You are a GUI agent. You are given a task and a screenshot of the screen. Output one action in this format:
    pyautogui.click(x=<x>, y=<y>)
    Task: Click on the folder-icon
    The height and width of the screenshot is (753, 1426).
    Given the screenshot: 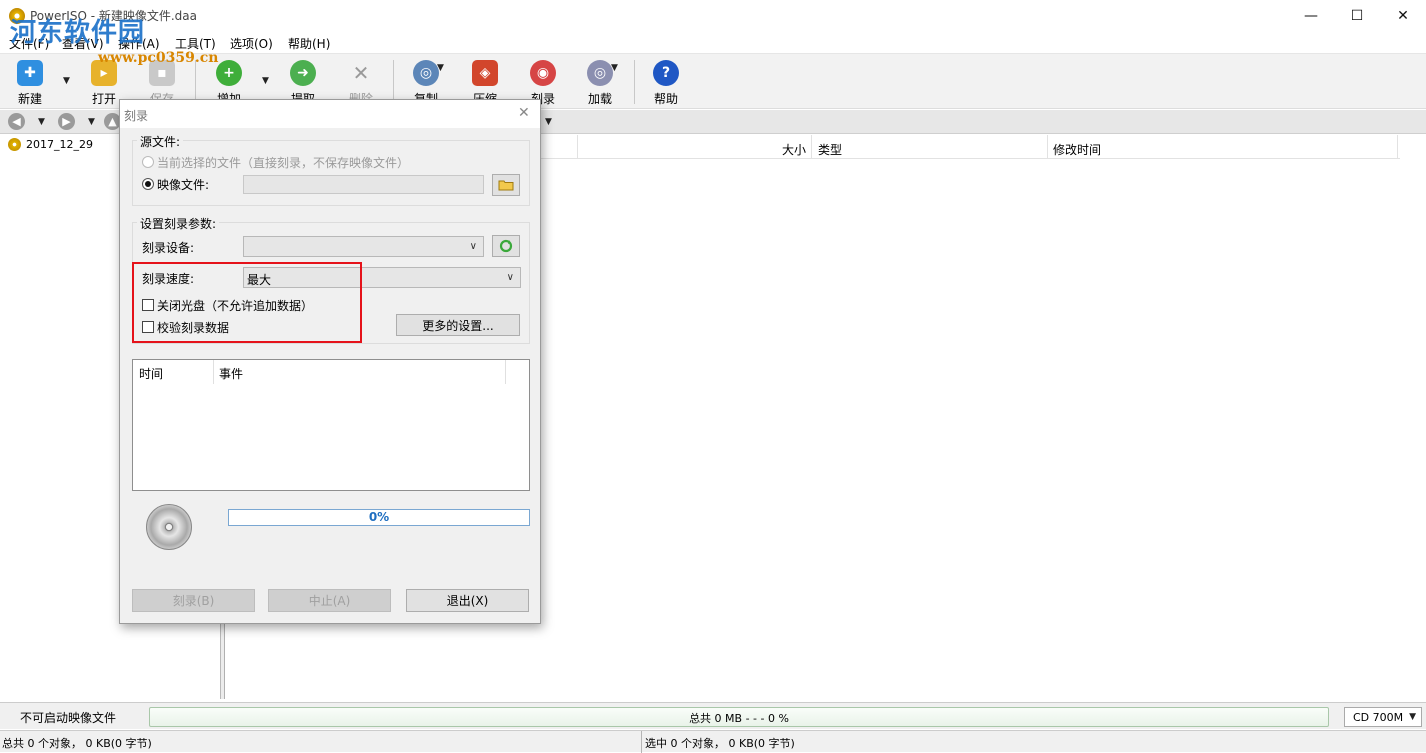 What is the action you would take?
    pyautogui.click(x=506, y=185)
    